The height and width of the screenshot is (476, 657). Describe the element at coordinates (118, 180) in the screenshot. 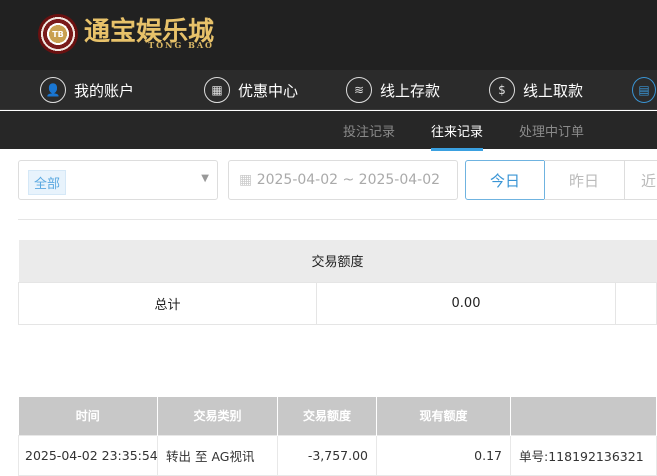

I see `type-select: 全部 ▼` at that location.